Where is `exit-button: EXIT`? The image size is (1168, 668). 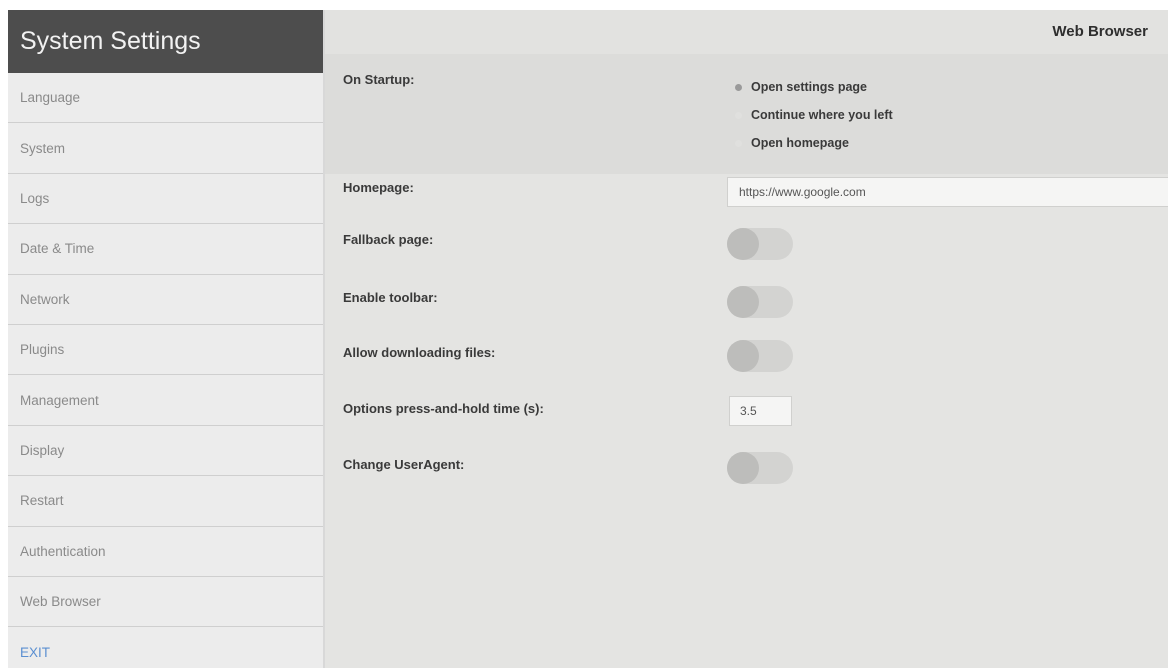 exit-button: EXIT is located at coordinates (165, 647).